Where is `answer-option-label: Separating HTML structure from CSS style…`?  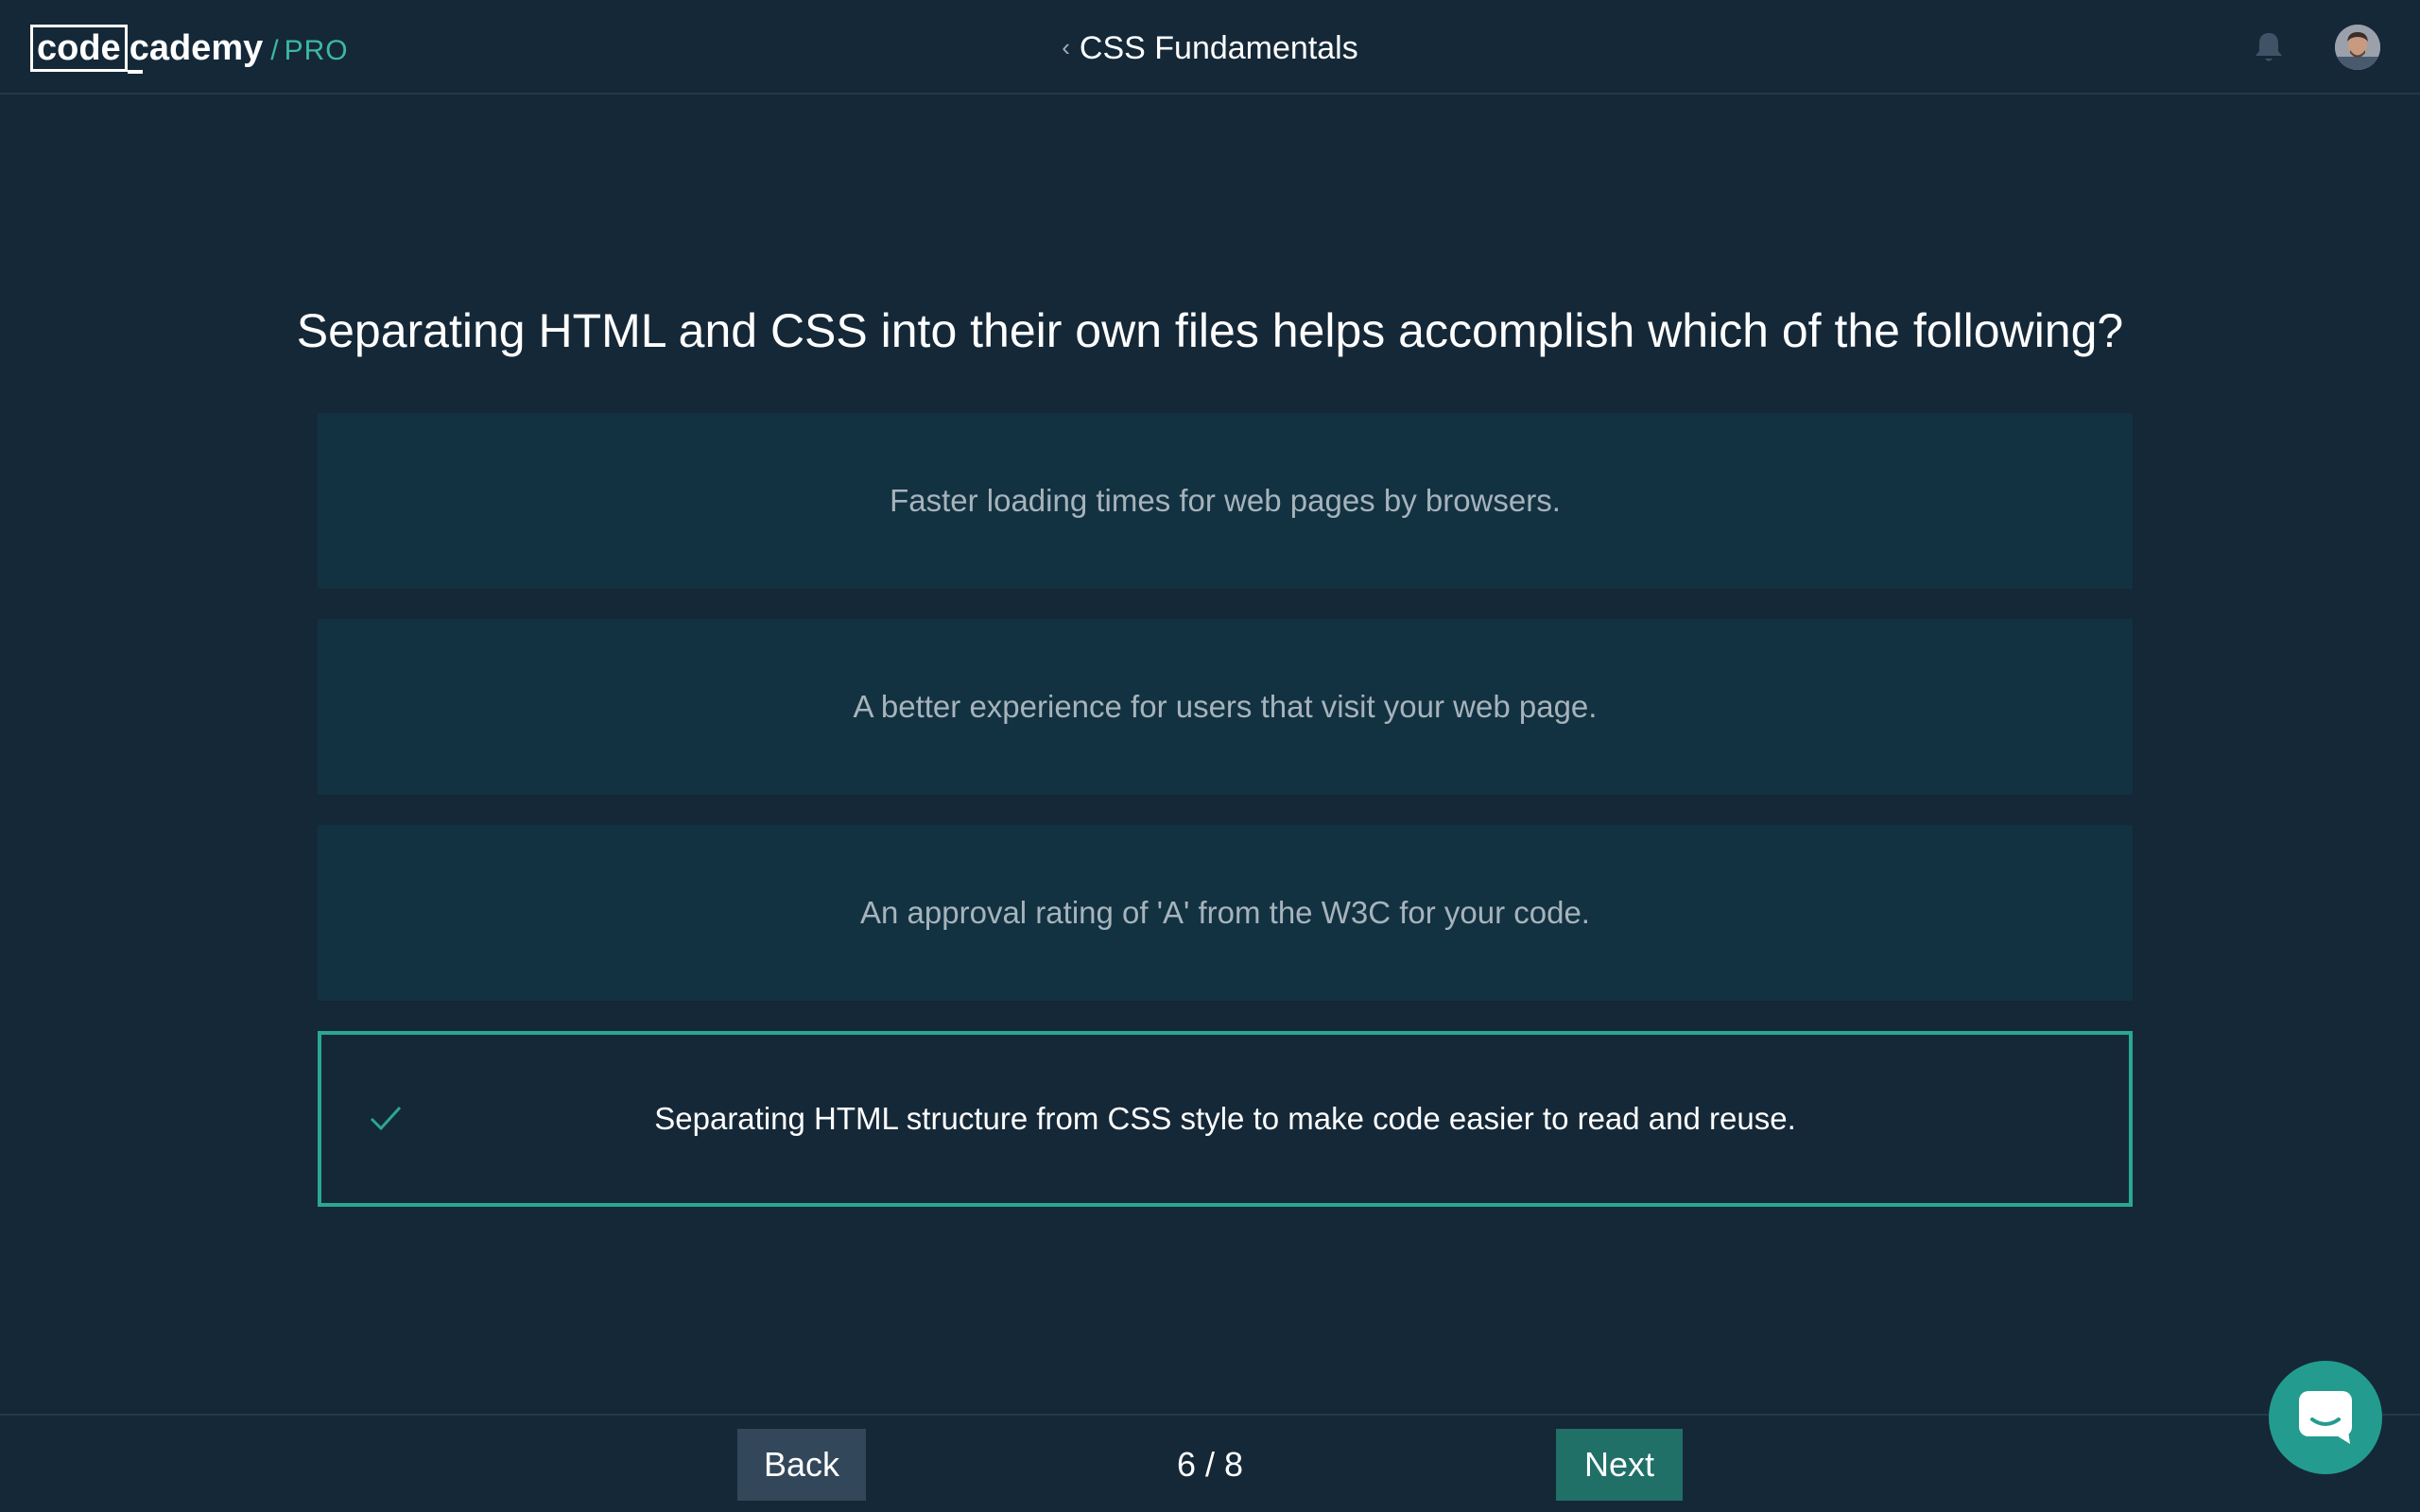
answer-option-label: Separating HTML structure from CSS style… is located at coordinates (1225, 1118).